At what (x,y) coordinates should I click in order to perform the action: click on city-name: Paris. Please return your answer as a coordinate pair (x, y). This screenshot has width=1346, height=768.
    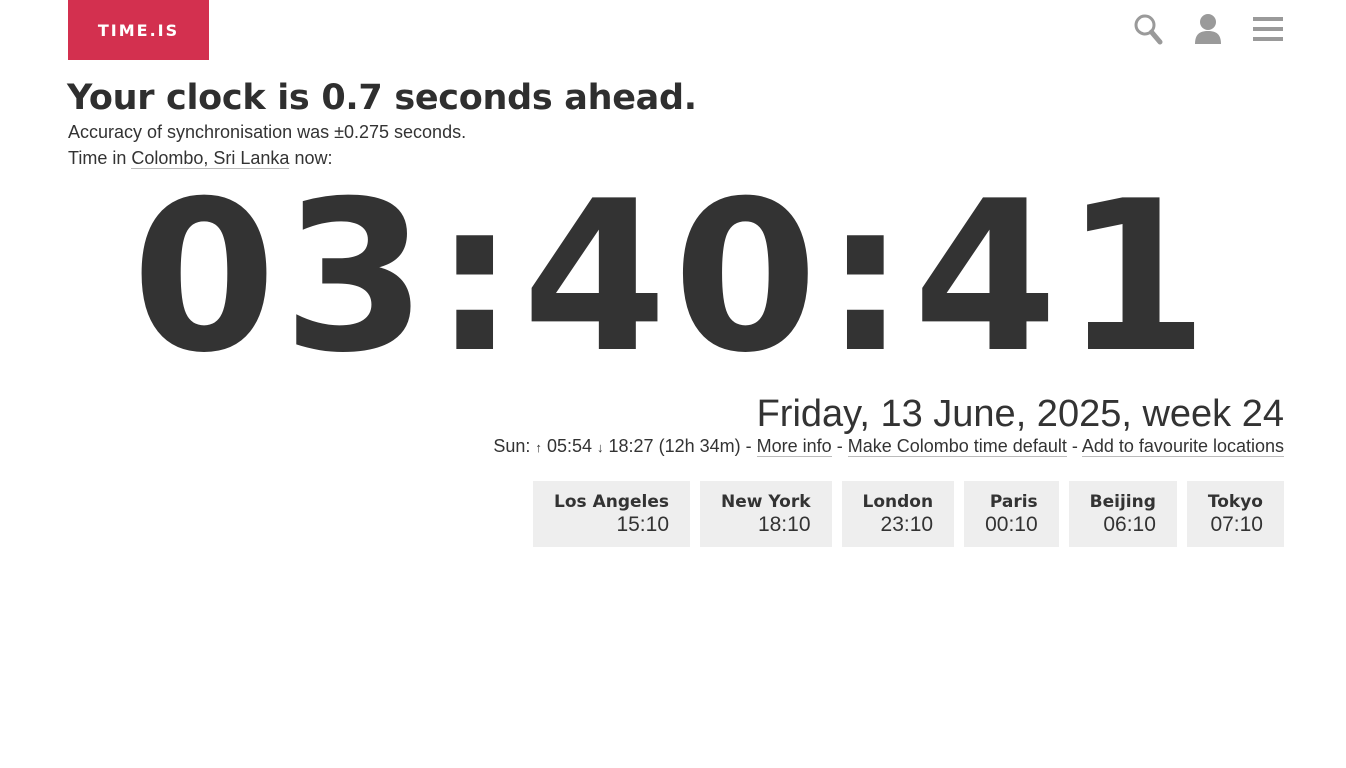
    Looking at the image, I should click on (1013, 502).